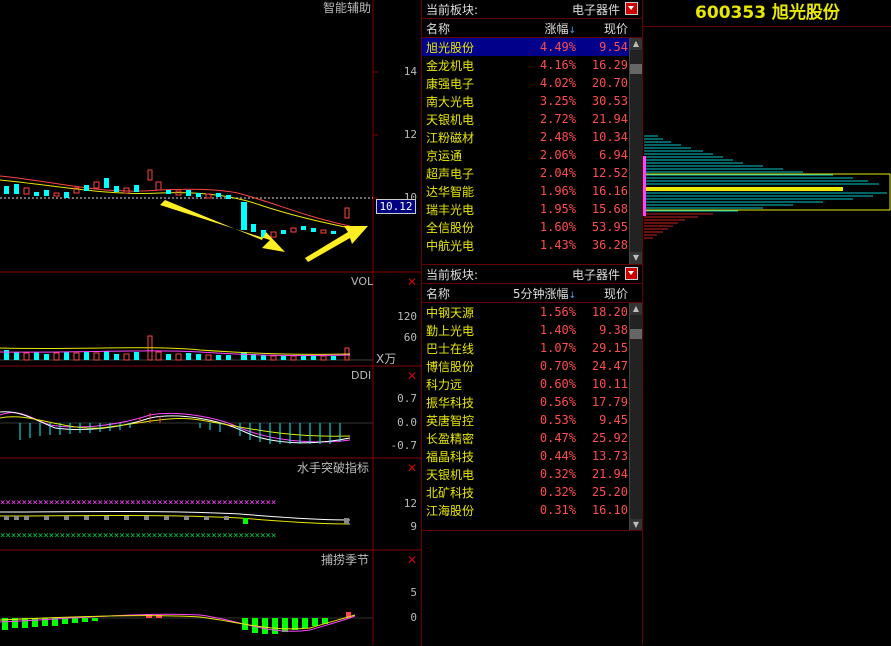 This screenshot has width=891, height=646. What do you see at coordinates (541, 28) in the screenshot?
I see `col-pct: 涨幅↓` at bounding box center [541, 28].